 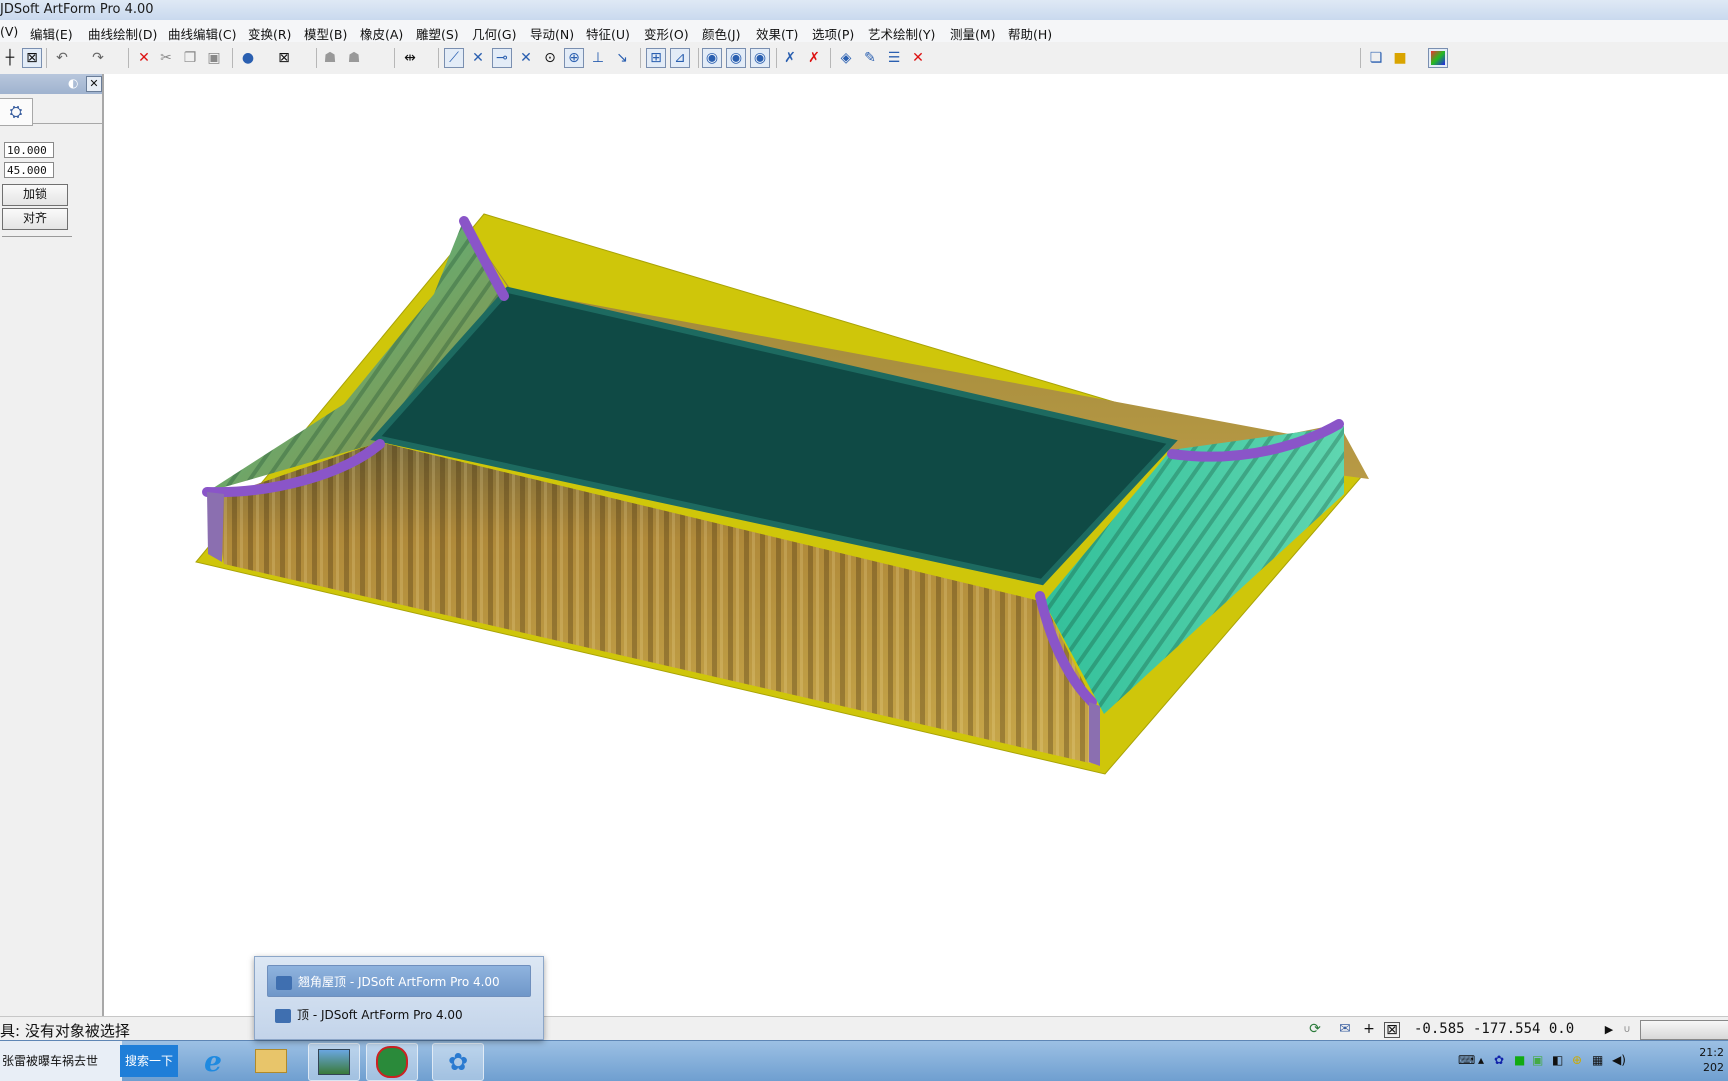 I want to click on menu-curve-edit: 曲线编辑(C), so click(x=202, y=33).